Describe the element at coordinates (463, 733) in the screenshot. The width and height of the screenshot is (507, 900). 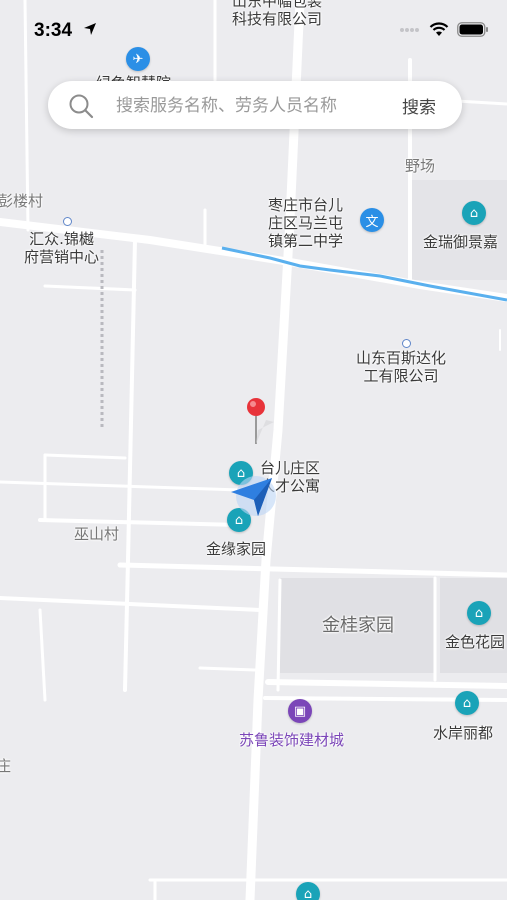
I see `map-label-shuian: 水岸丽都` at that location.